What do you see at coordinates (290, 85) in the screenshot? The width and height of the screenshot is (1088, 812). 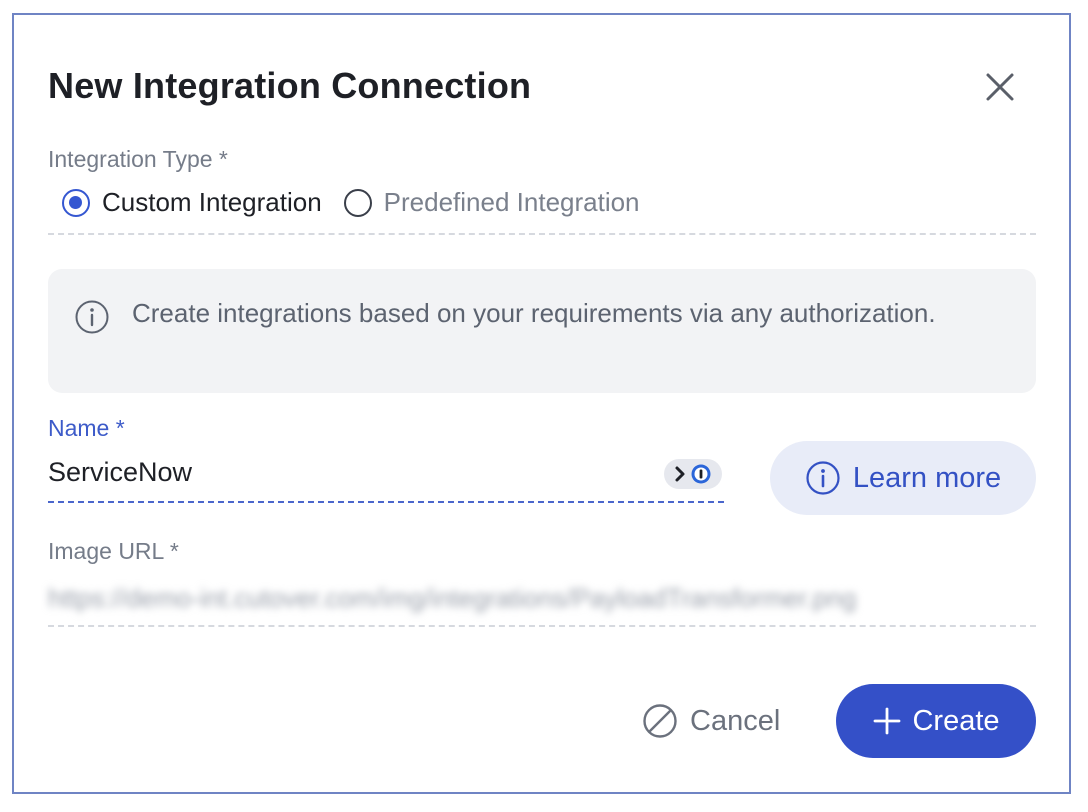 I see `dialog-title: New Integration Connection` at bounding box center [290, 85].